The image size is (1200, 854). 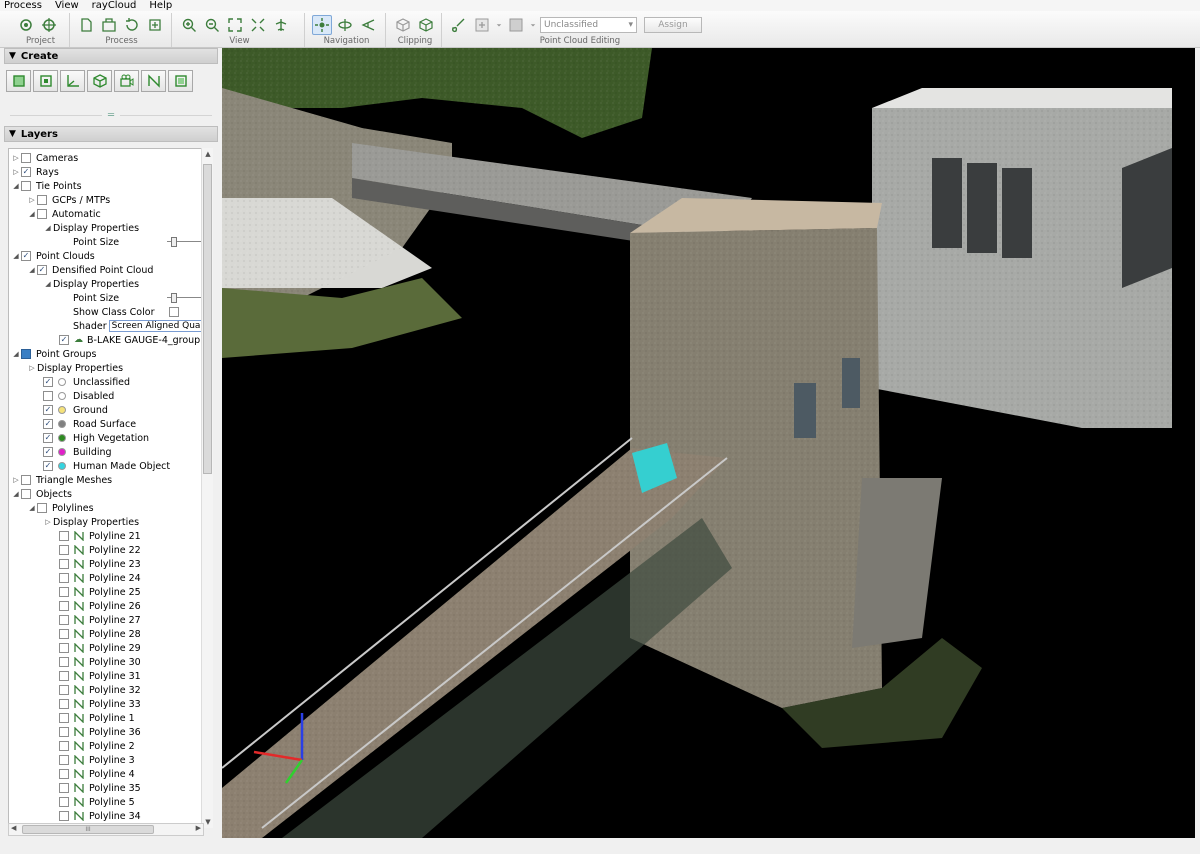 What do you see at coordinates (72, 81) in the screenshot?
I see `create-axis-icon` at bounding box center [72, 81].